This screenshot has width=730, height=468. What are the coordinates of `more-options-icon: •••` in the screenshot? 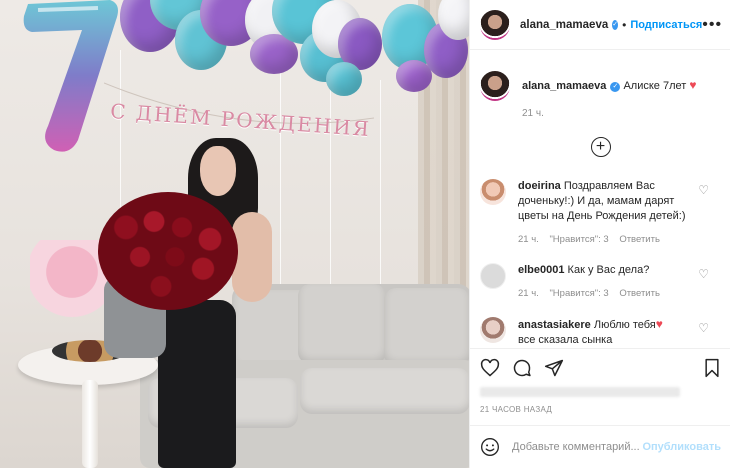 It's located at (712, 25).